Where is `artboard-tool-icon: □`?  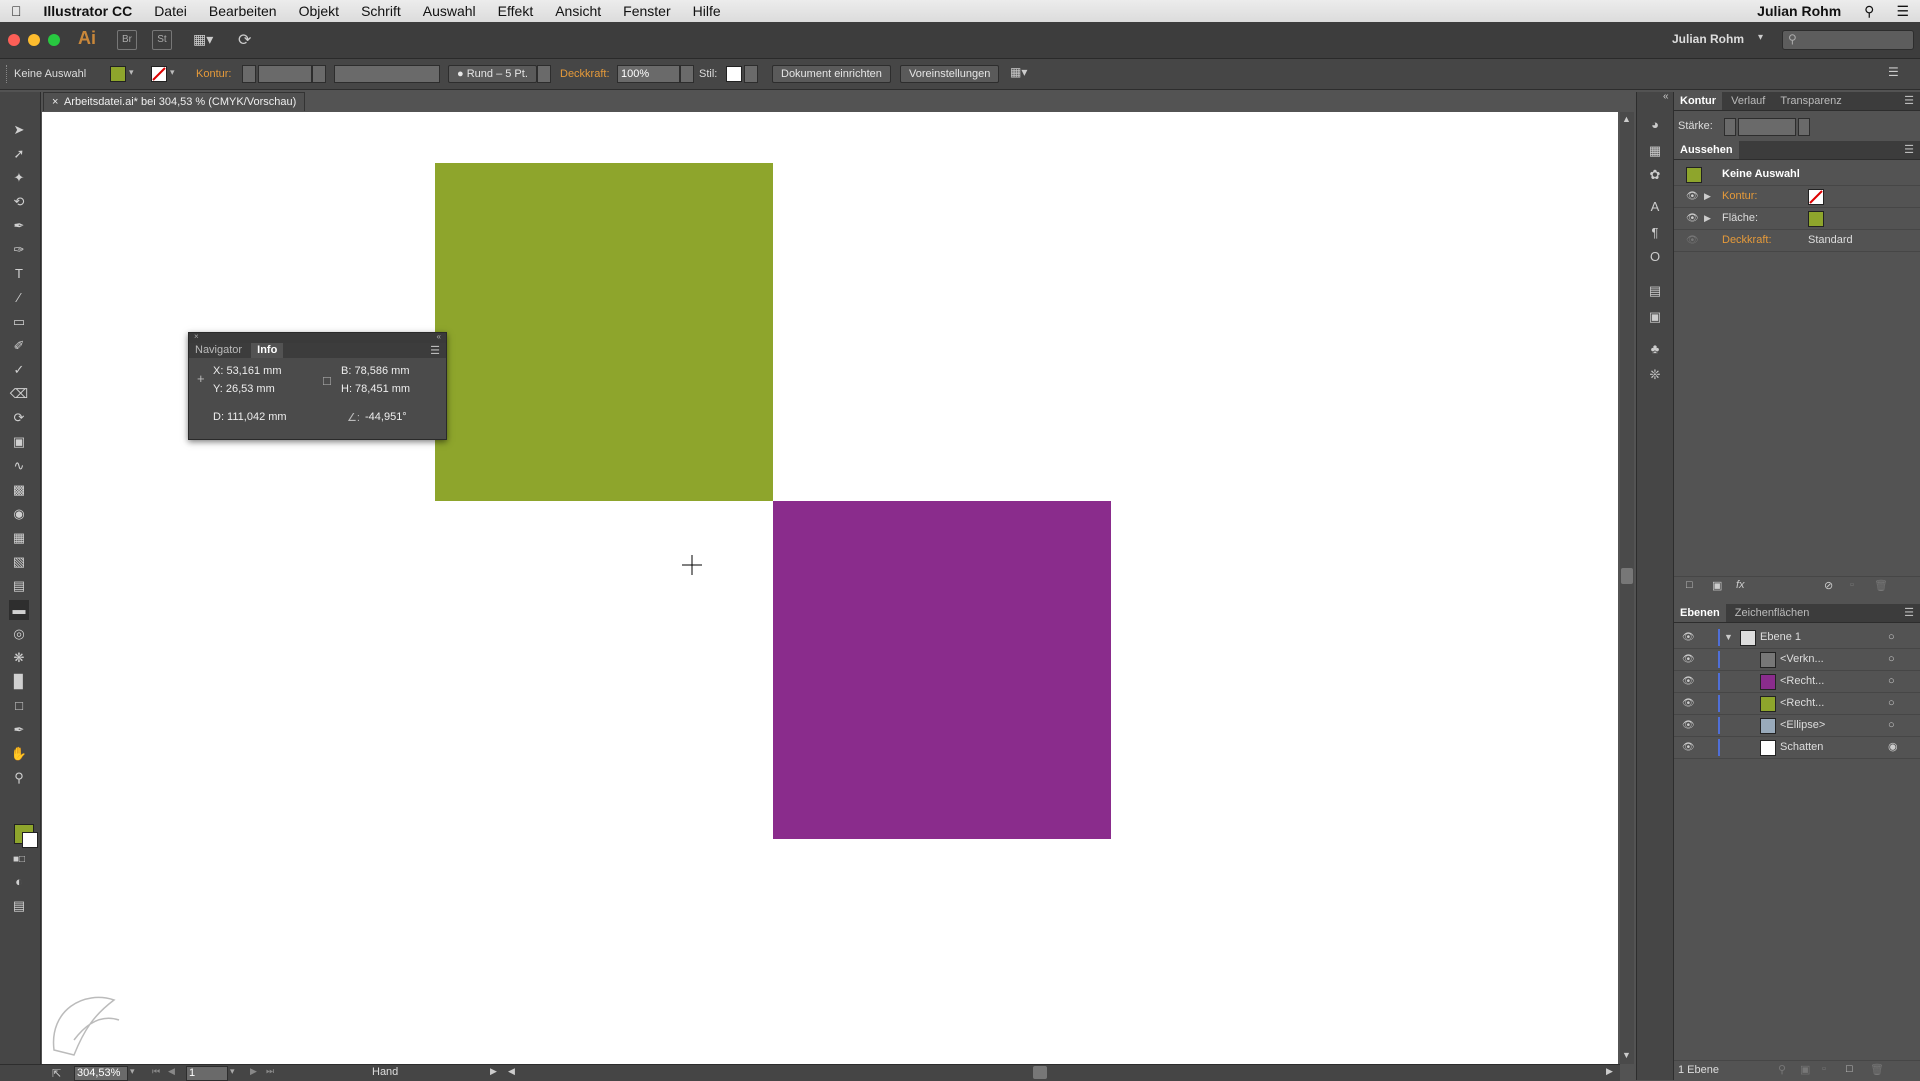
artboard-tool-icon: □ is located at coordinates (19, 706).